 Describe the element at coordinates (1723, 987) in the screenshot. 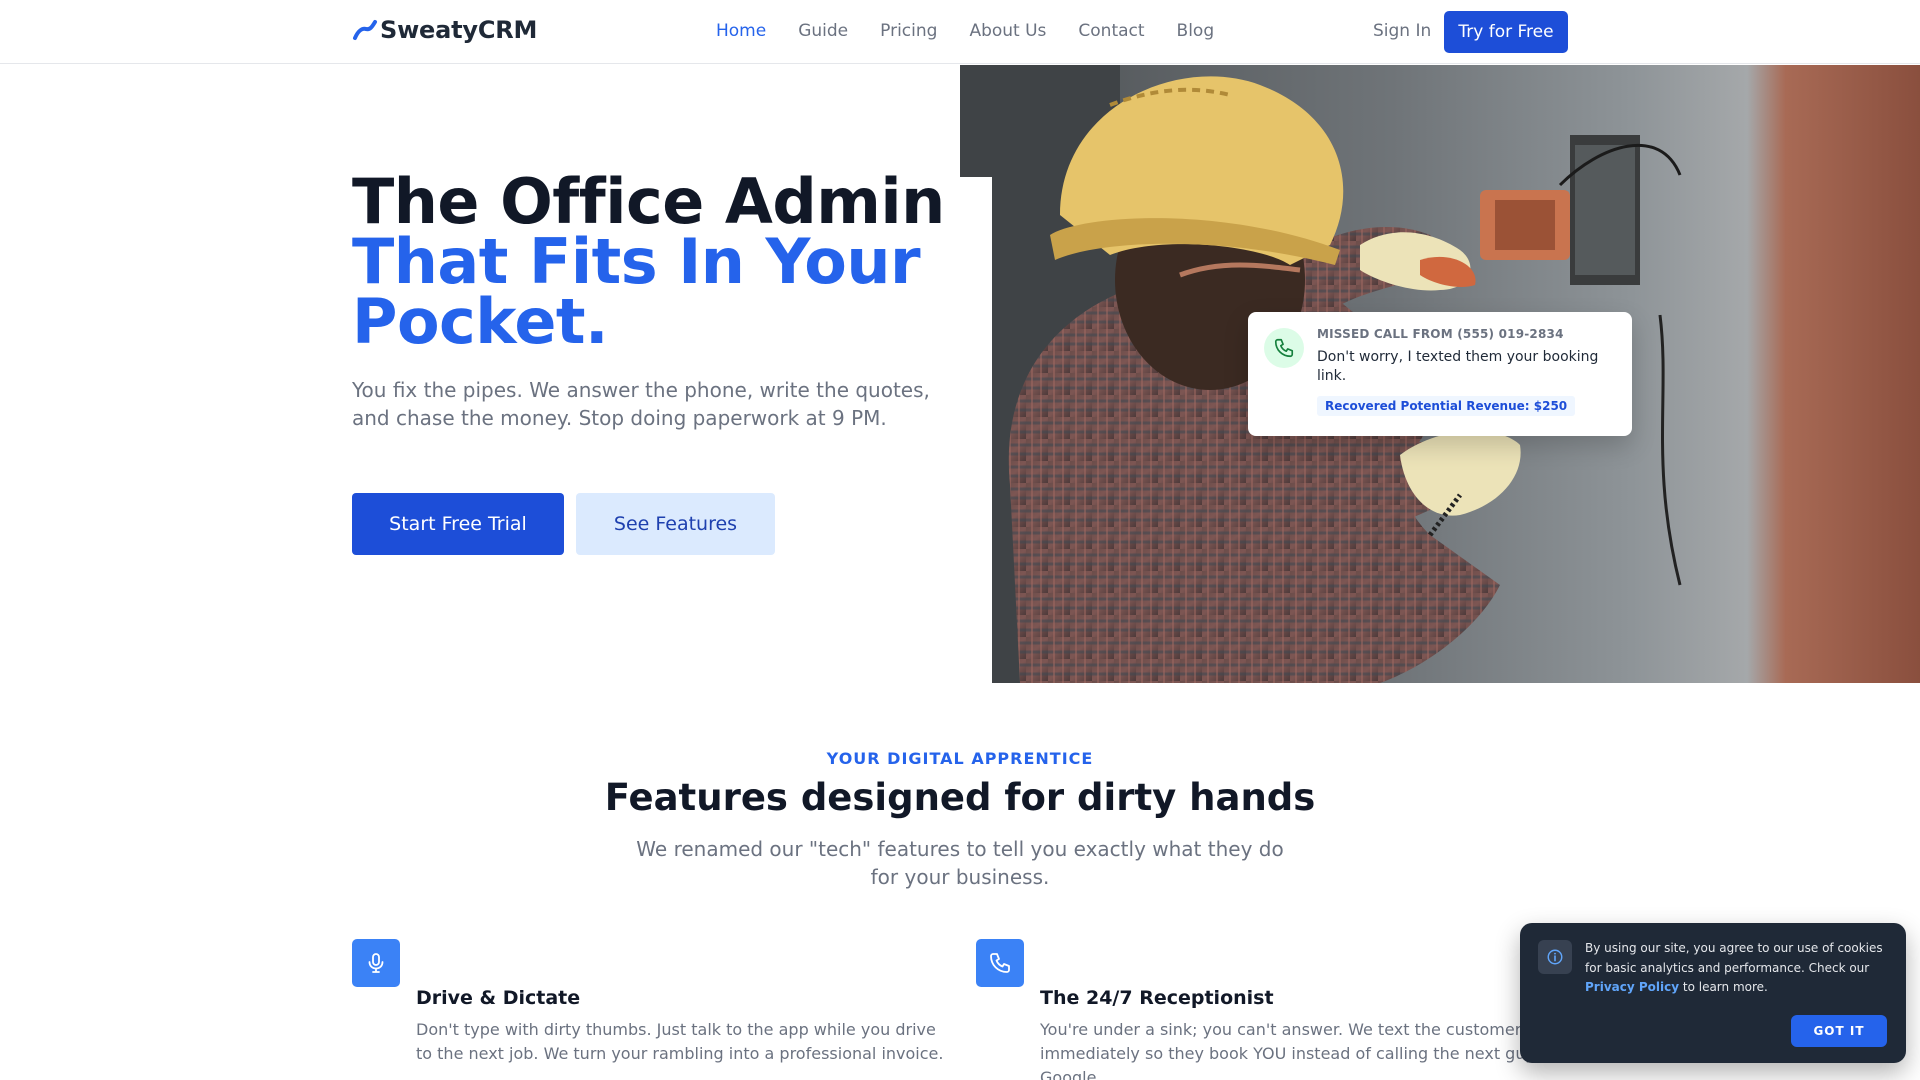

I see `cookie-text-after: to learn more.` at that location.